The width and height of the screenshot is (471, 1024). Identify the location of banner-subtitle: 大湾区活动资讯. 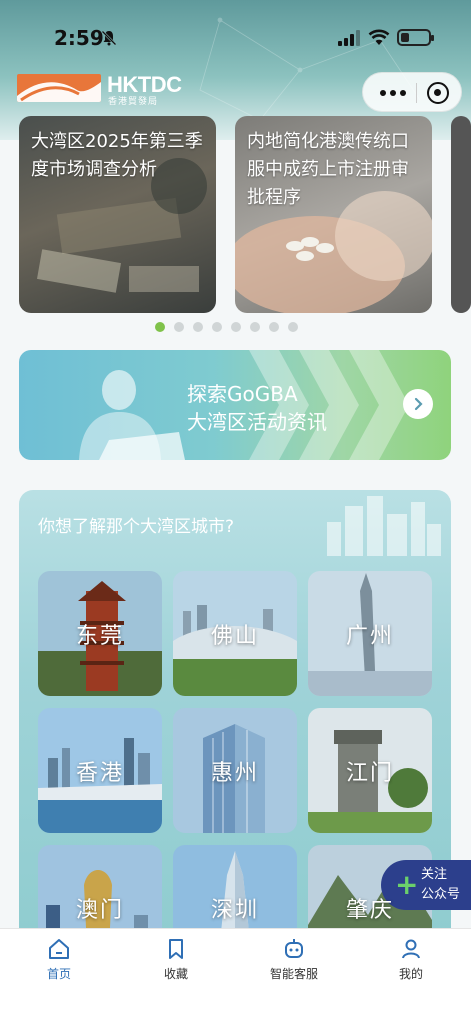
(257, 422).